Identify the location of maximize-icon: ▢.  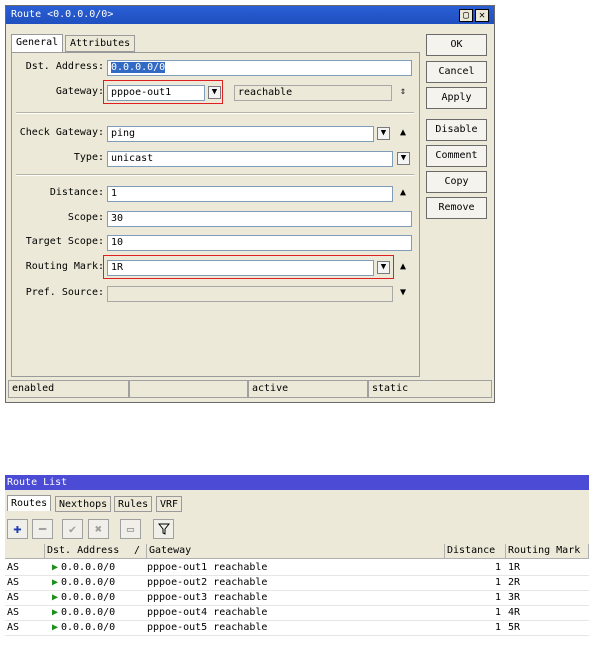
(466, 15).